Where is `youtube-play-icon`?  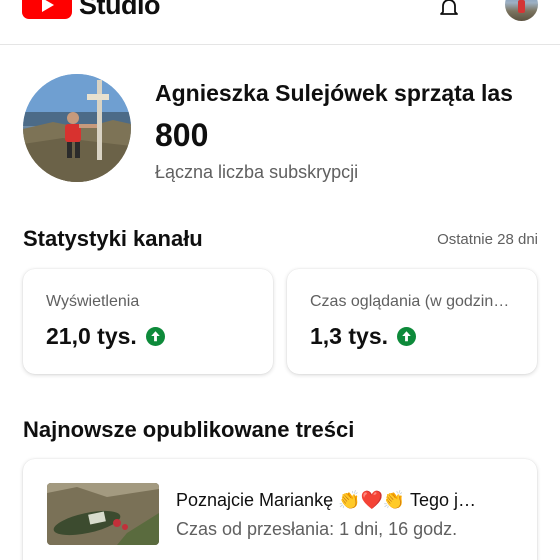
youtube-play-icon is located at coordinates (47, 9).